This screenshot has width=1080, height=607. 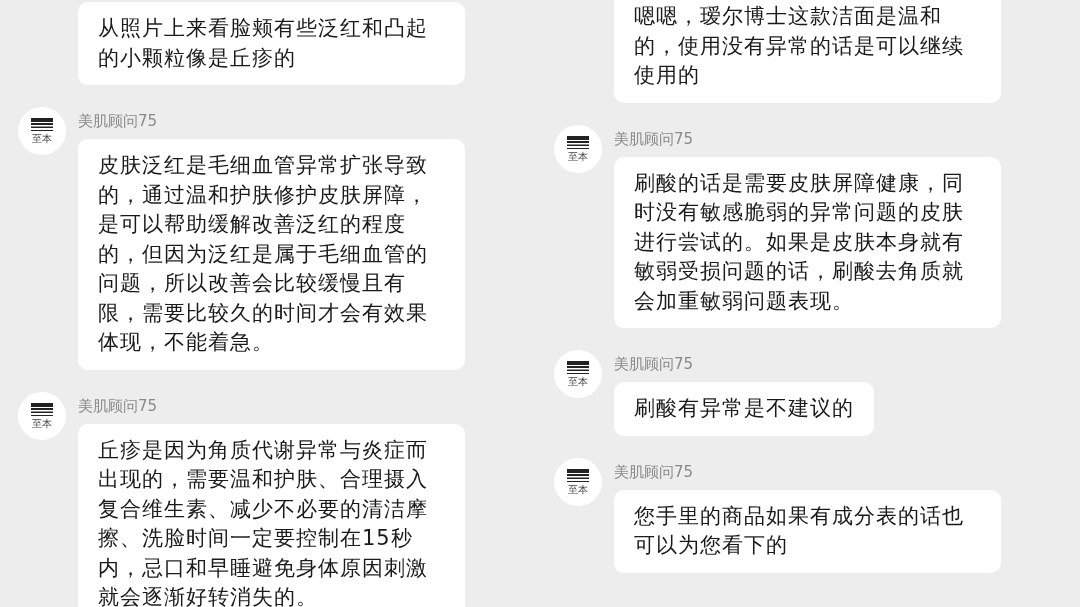 What do you see at coordinates (271, 254) in the screenshot?
I see `message-bubble: 皮肤泛红是毛细血管异常扩张导致的，通过温和护肤修护皮肤屏障，是可以帮助缓解改善泛红的程度的，但因为泛红是属于毛细血管的问题，所以改善会比较缓慢且有限，需要比较久的时间才会有效果体现，不能着急。` at bounding box center [271, 254].